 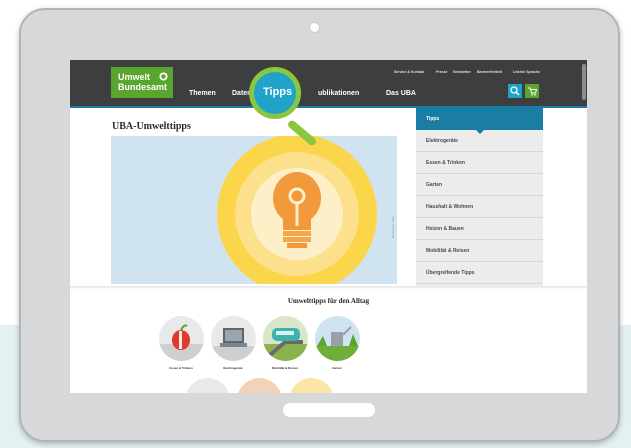 What do you see at coordinates (277, 92) in the screenshot?
I see `magnifier-label: Tipps` at bounding box center [277, 92].